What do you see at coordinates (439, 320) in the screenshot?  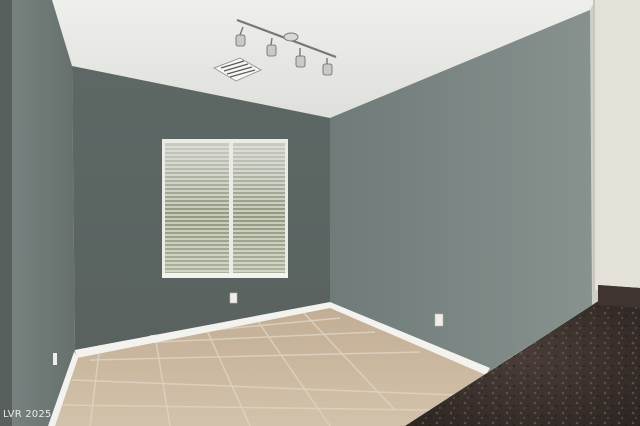 I see `wall-outlet-right` at bounding box center [439, 320].